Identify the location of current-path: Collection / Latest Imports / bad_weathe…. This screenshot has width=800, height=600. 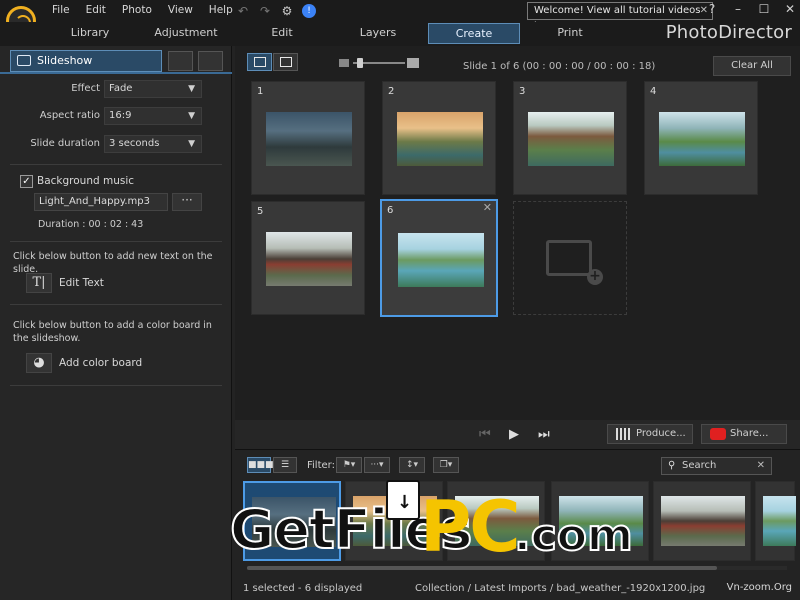
(560, 588).